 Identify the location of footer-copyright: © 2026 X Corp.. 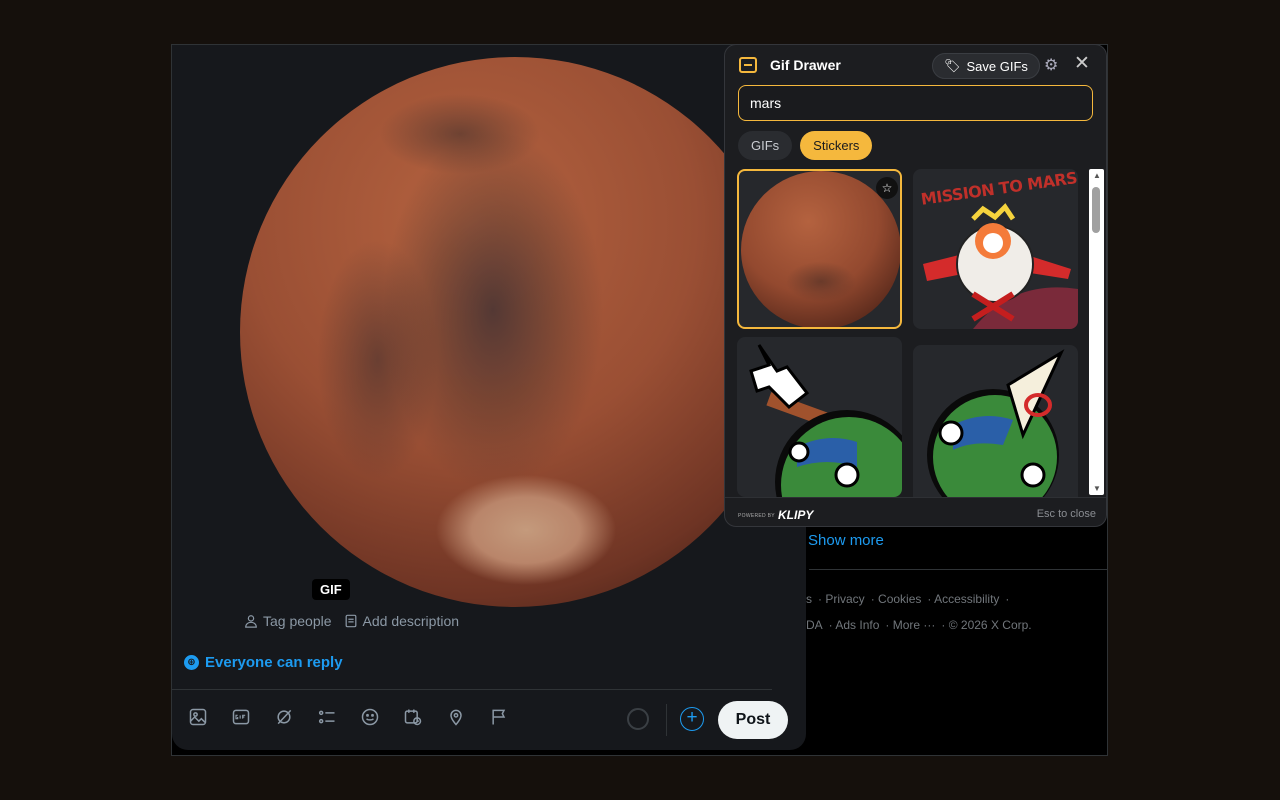
(990, 625).